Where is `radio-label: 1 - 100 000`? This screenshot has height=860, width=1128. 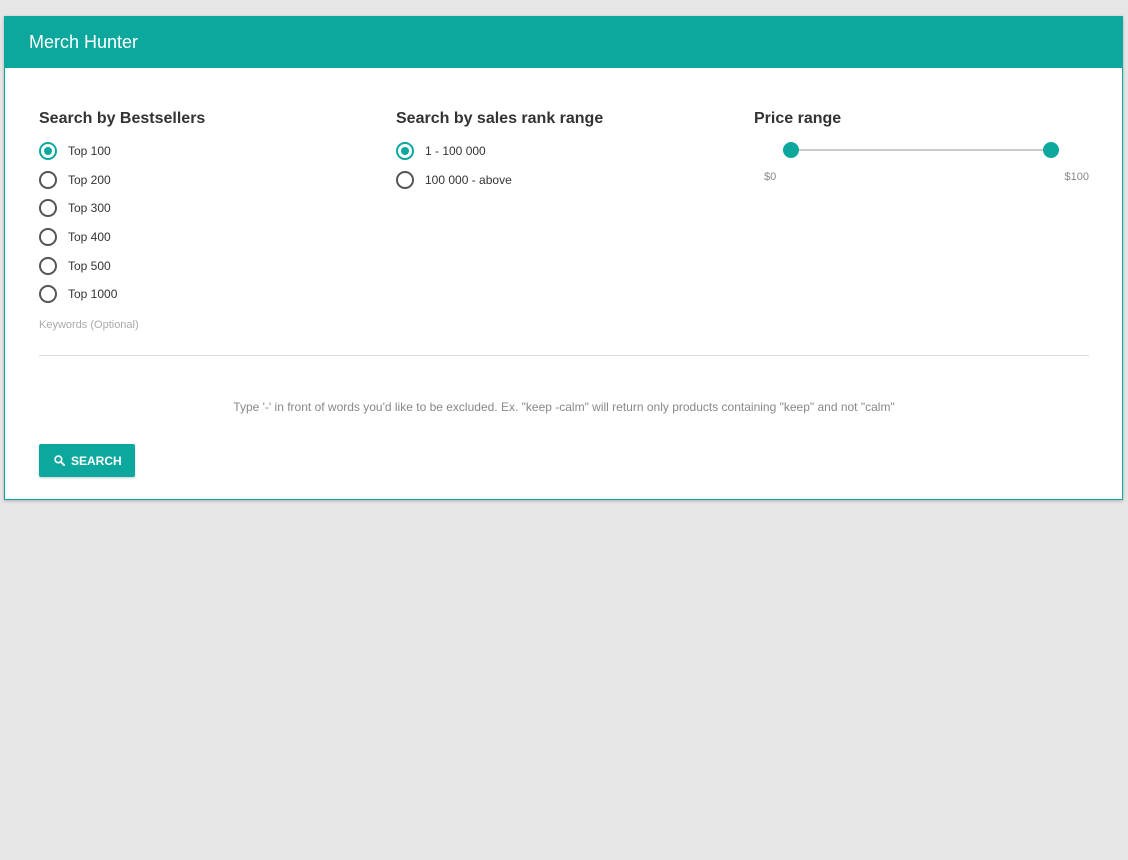
radio-label: 1 - 100 000 is located at coordinates (455, 151).